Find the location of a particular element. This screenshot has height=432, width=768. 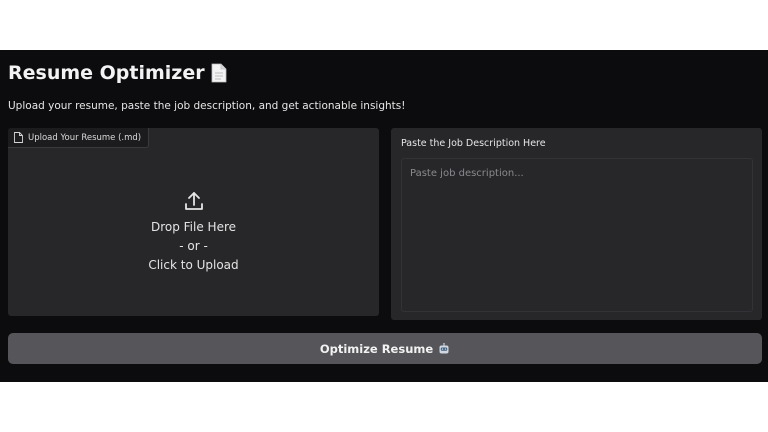

page-document-icon is located at coordinates (219, 73).